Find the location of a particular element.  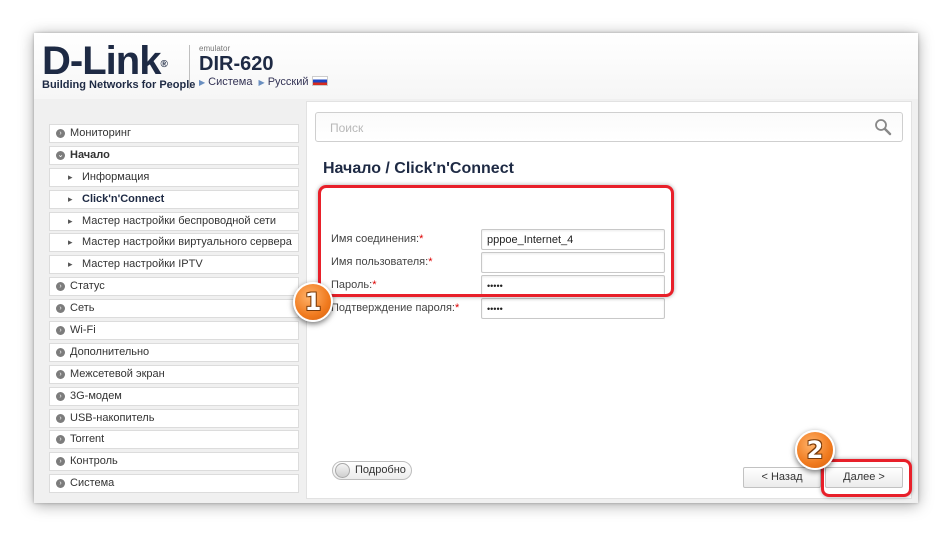

language-link: Русский is located at coordinates (288, 82).